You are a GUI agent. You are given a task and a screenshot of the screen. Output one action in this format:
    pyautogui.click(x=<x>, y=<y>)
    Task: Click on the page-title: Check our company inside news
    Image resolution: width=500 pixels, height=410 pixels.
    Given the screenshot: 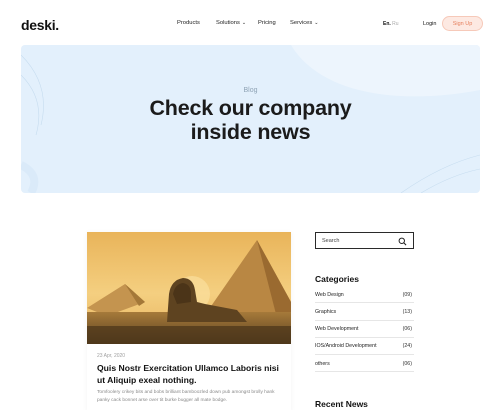 What is the action you would take?
    pyautogui.click(x=250, y=120)
    